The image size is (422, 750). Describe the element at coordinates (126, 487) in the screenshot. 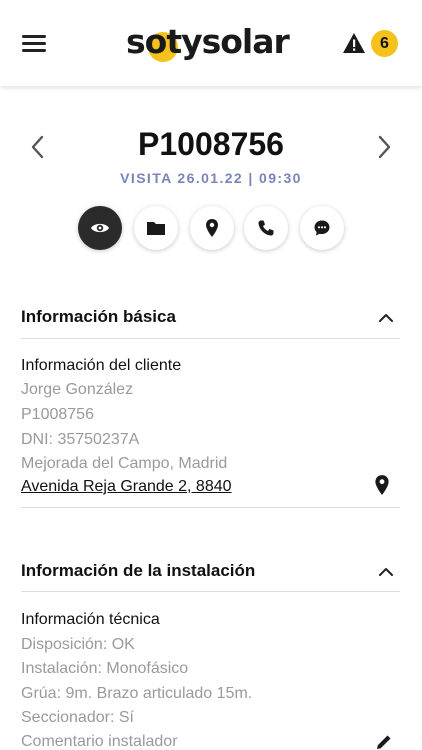

I see `client-address-link: Avenida Reja Grande 2, 8840` at that location.